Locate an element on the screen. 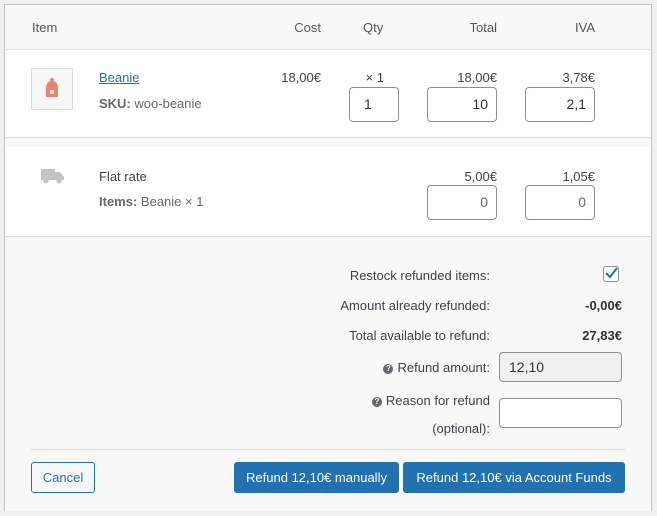 The height and width of the screenshot is (516, 657). shipping-tax: 1,05€ is located at coordinates (578, 176).